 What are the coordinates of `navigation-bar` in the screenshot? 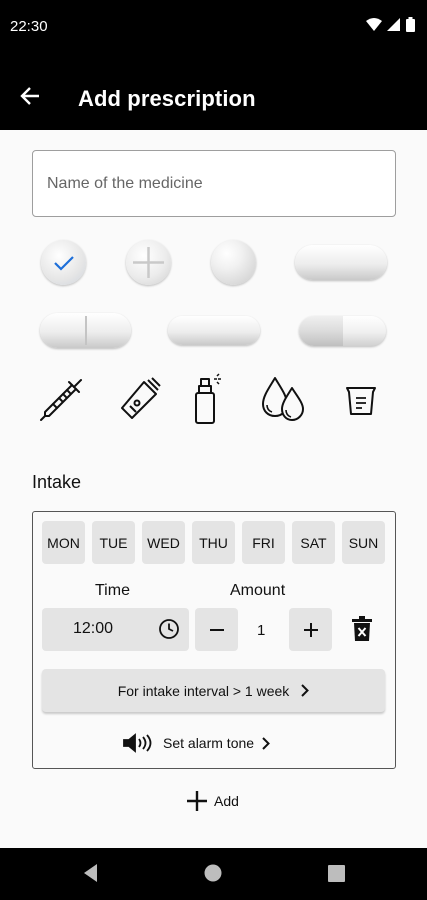 It's located at (213, 874).